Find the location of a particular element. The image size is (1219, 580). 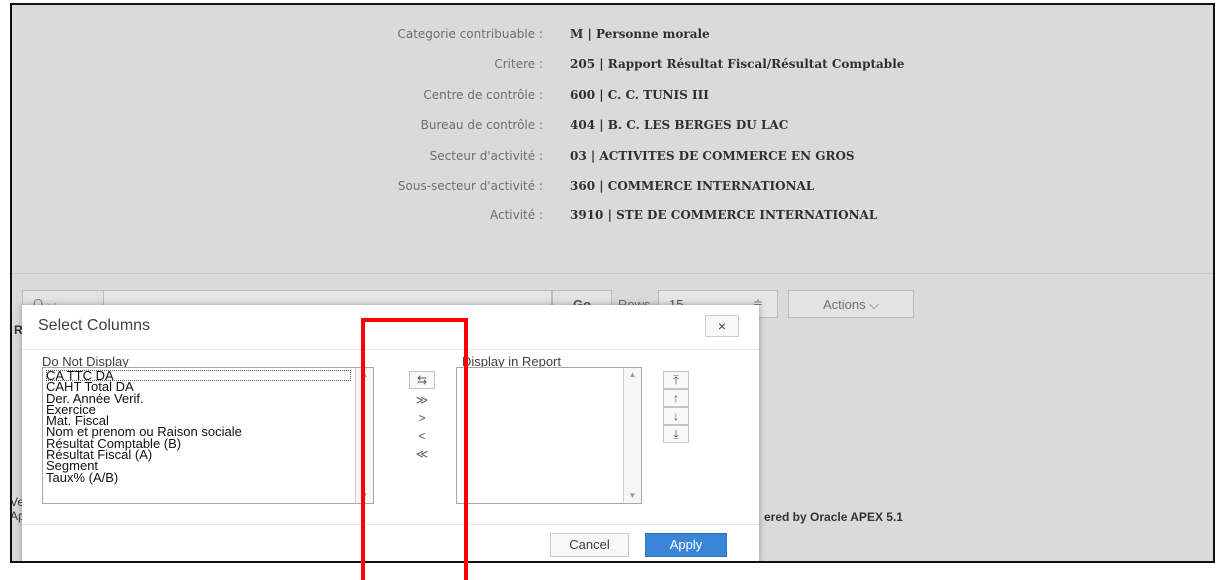

info-value: 404 | B. C. LES BERGES DU LAC is located at coordinates (679, 125).